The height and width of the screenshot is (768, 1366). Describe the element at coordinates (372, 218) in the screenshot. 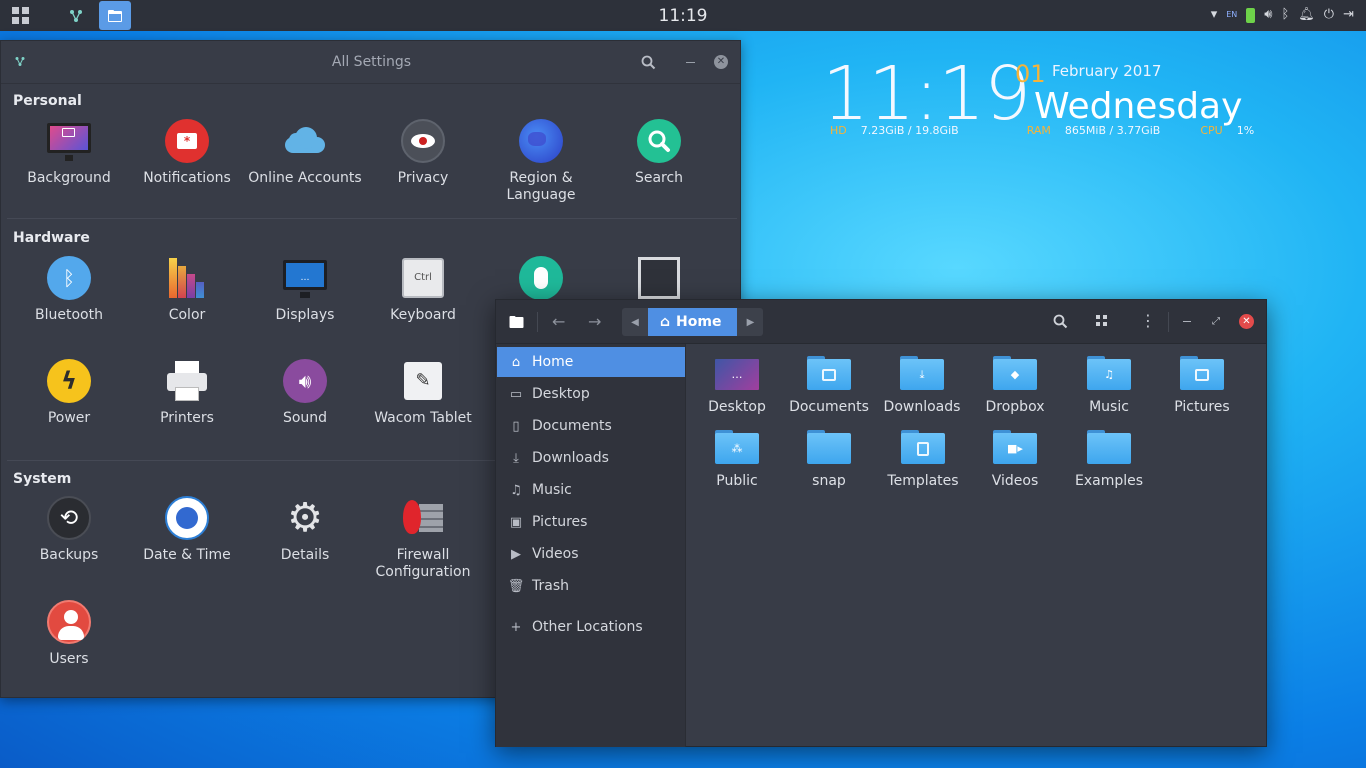

I see `section-divider` at that location.